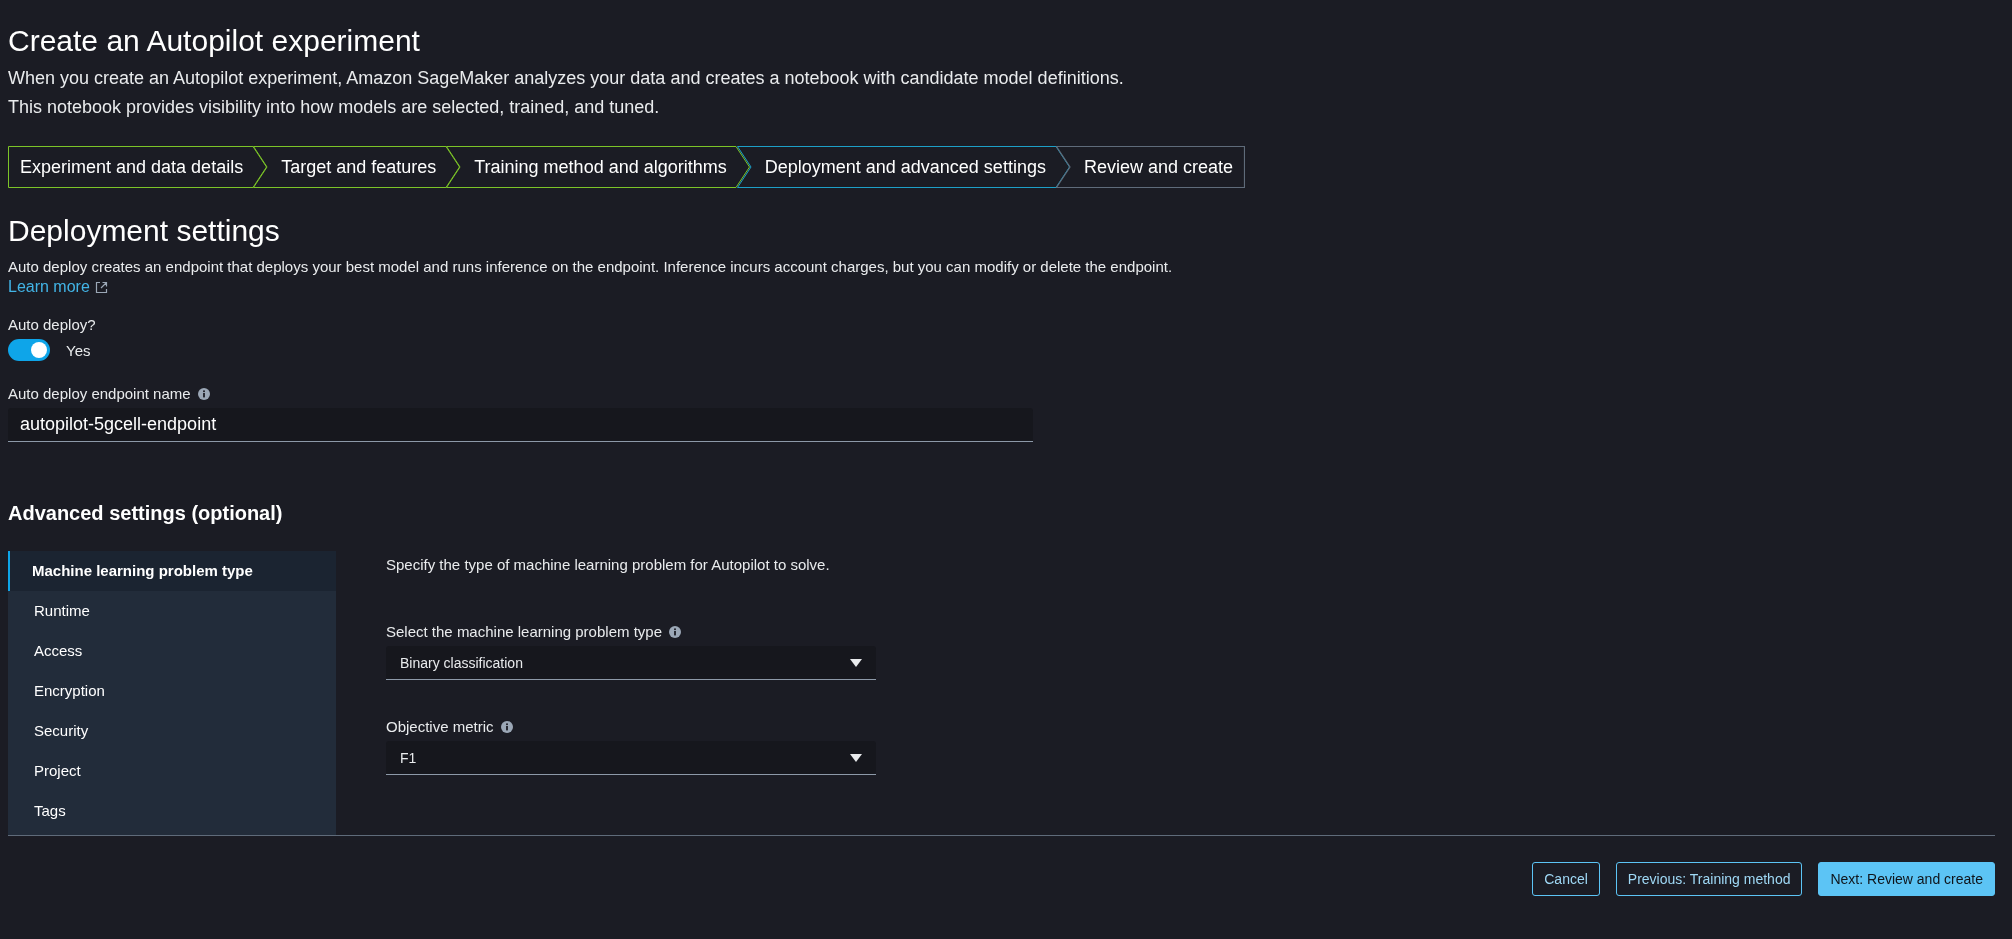 The width and height of the screenshot is (2012, 939). Describe the element at coordinates (214, 41) in the screenshot. I see `page-title: Create an Autopilot experiment` at that location.